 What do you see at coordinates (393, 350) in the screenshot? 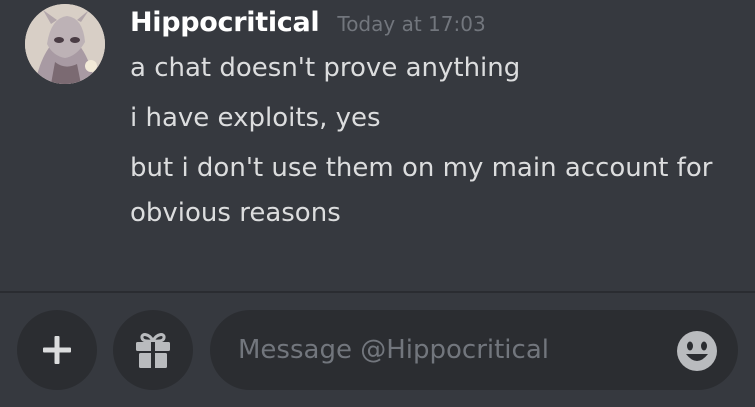
I see `message-input-placeholder: Message @Hippocritical` at bounding box center [393, 350].